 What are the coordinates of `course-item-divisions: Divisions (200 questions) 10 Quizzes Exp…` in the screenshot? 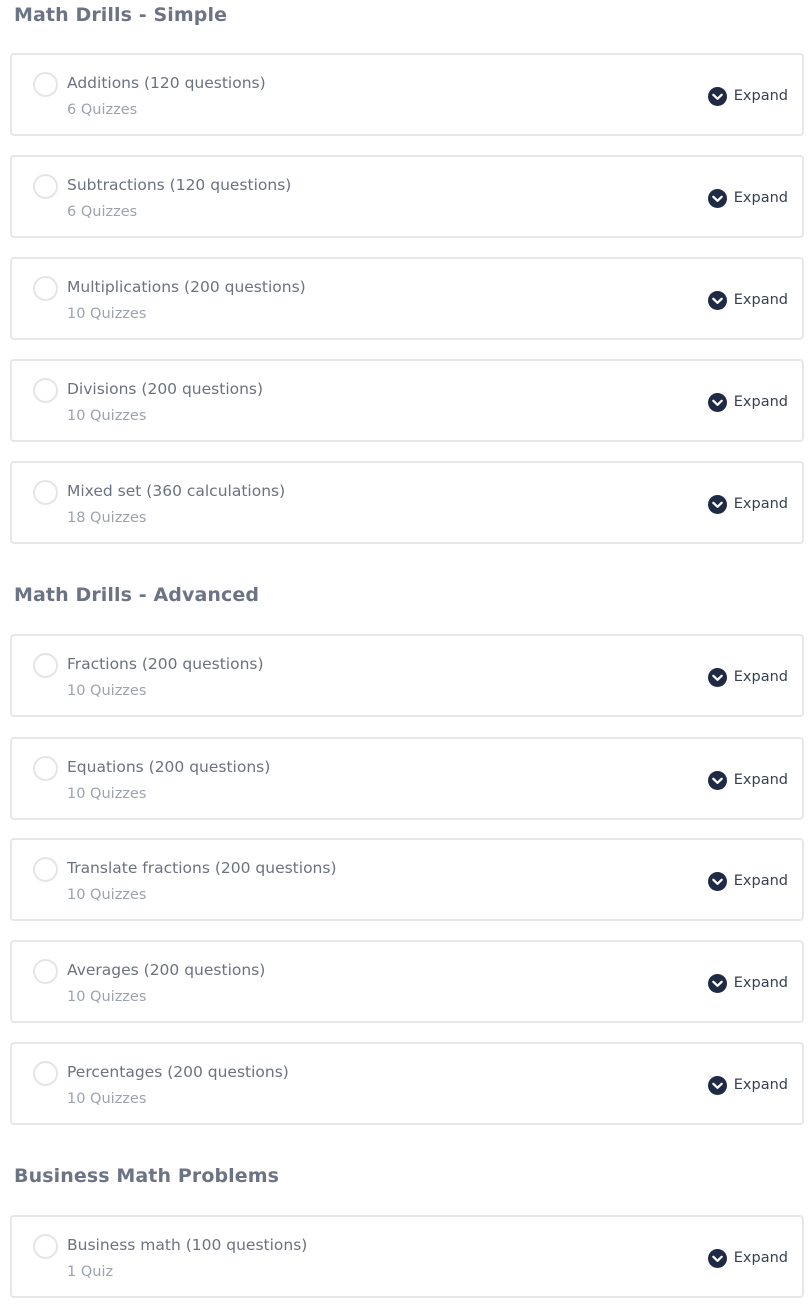 It's located at (407, 400).